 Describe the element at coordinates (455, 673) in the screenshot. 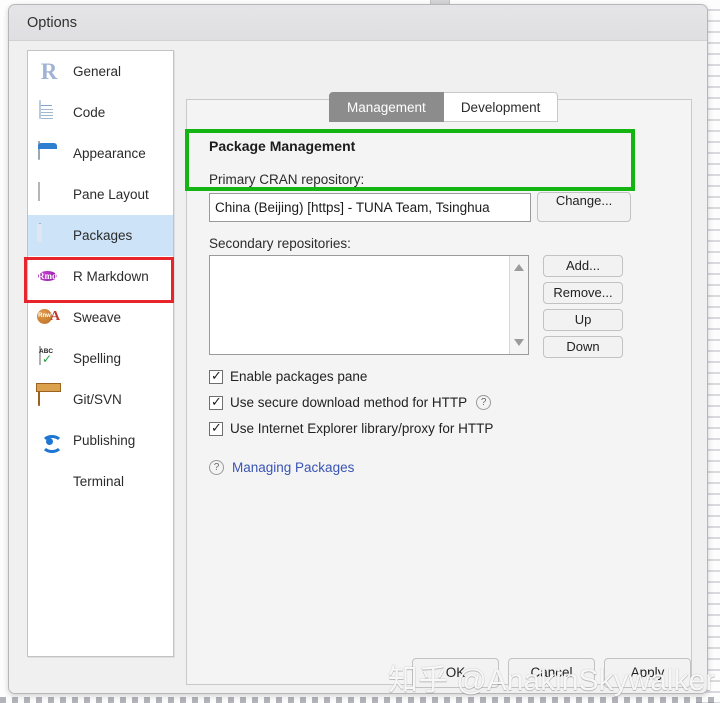

I see `ok-button: OK` at that location.